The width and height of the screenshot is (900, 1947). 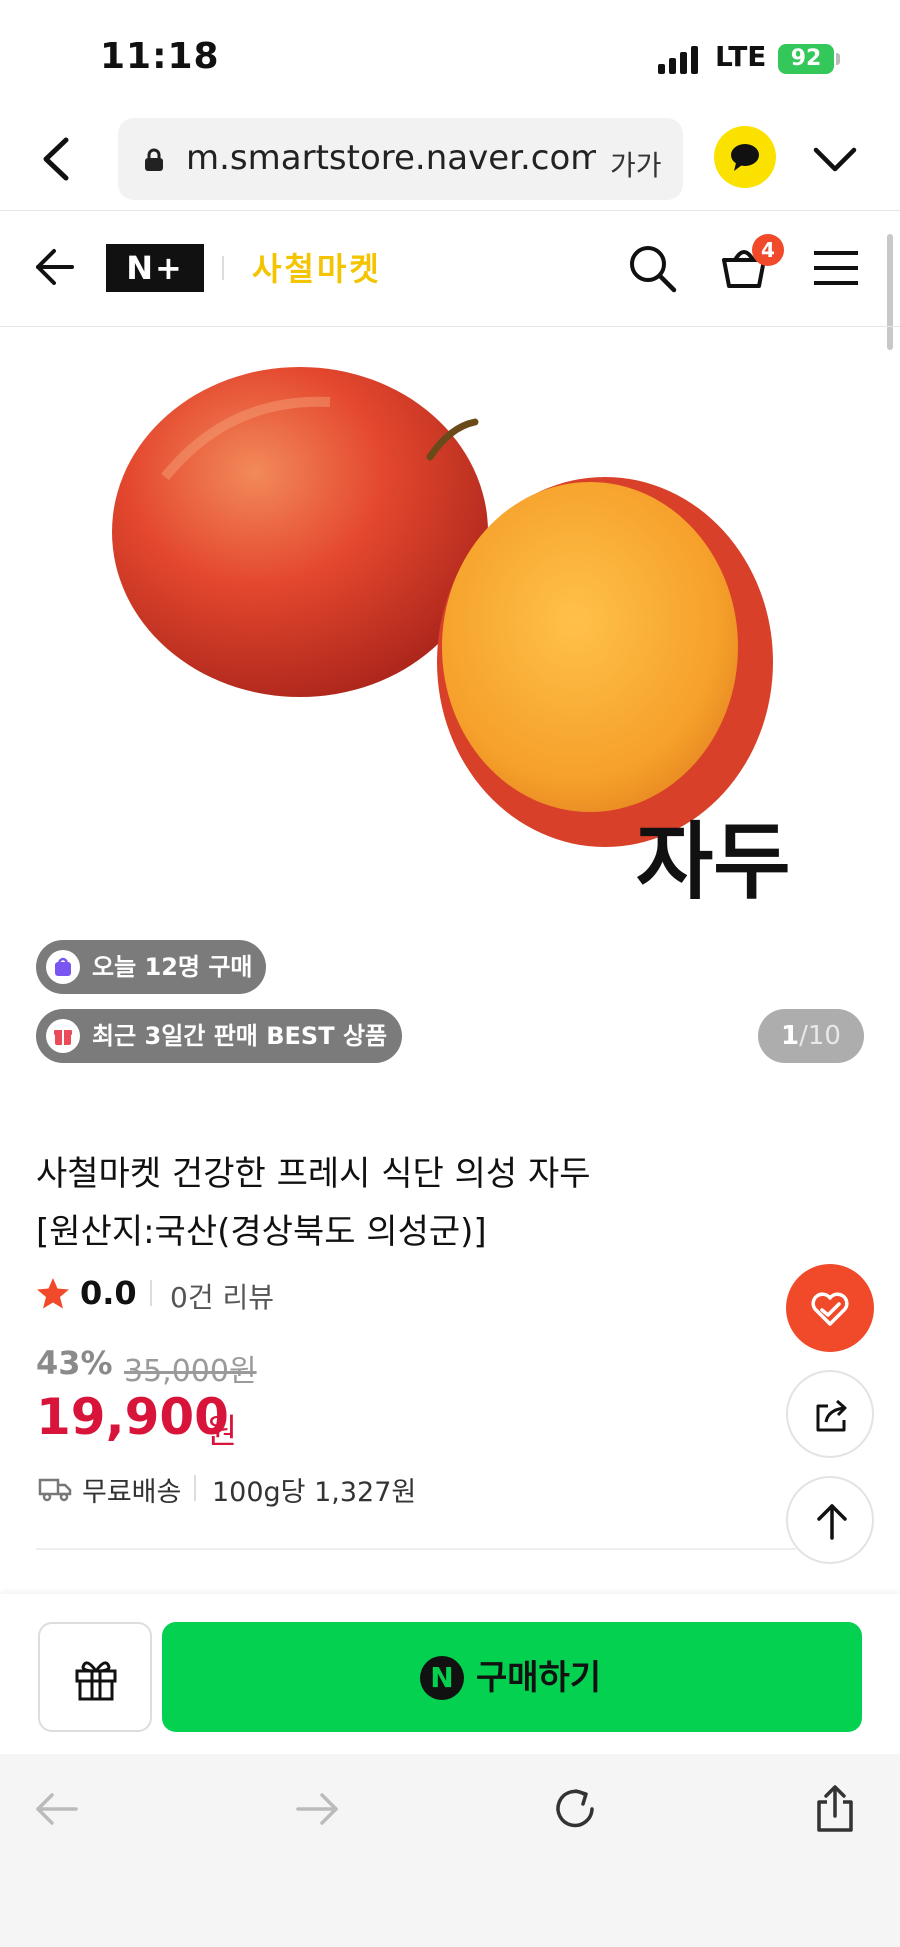 I want to click on url-text: m.smartstore.naver.com, so click(x=391, y=158).